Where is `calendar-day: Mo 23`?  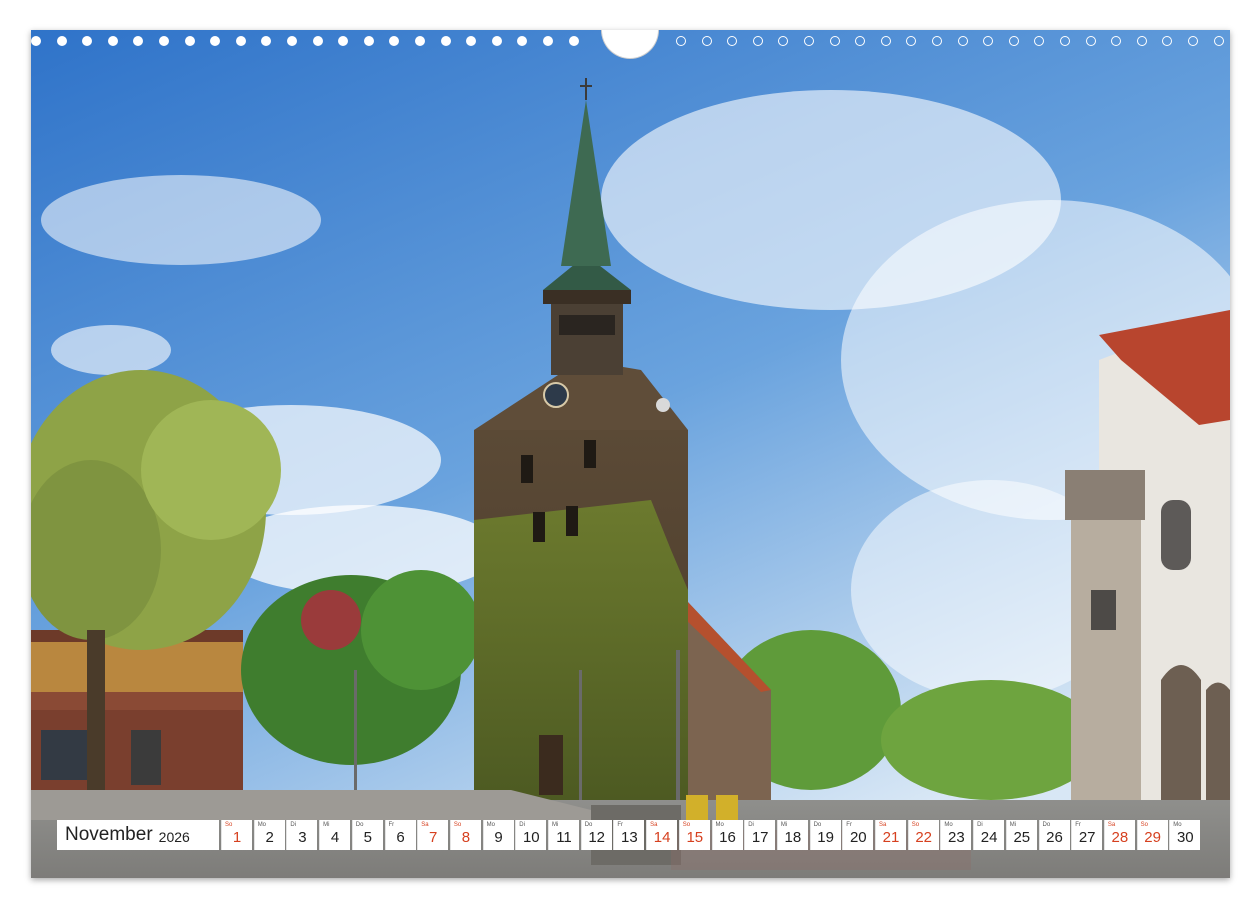 calendar-day: Mo 23 is located at coordinates (956, 835).